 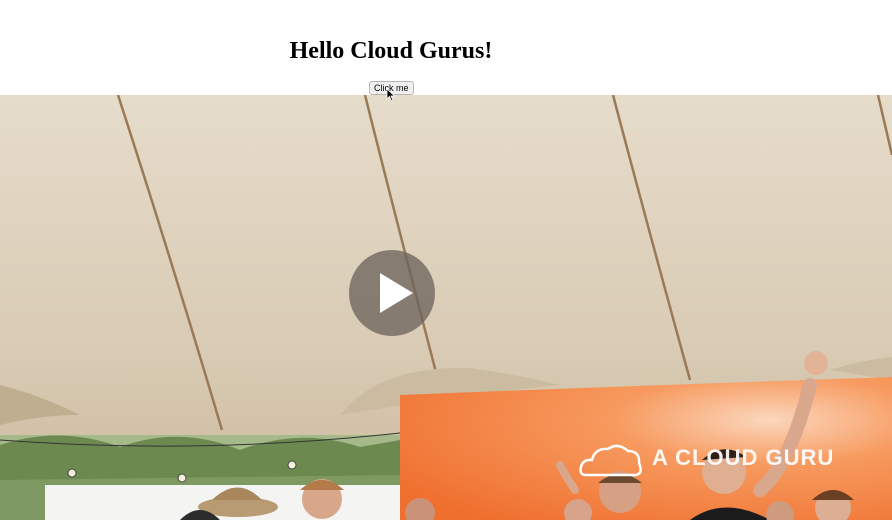 I want to click on page-title: Hello Cloud Gurus!, so click(x=391, y=51).